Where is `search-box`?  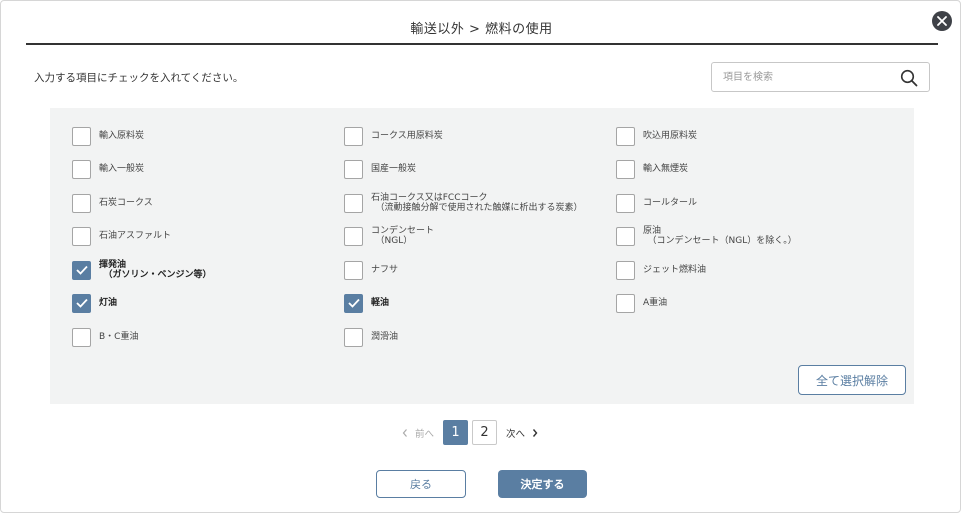 search-box is located at coordinates (820, 77).